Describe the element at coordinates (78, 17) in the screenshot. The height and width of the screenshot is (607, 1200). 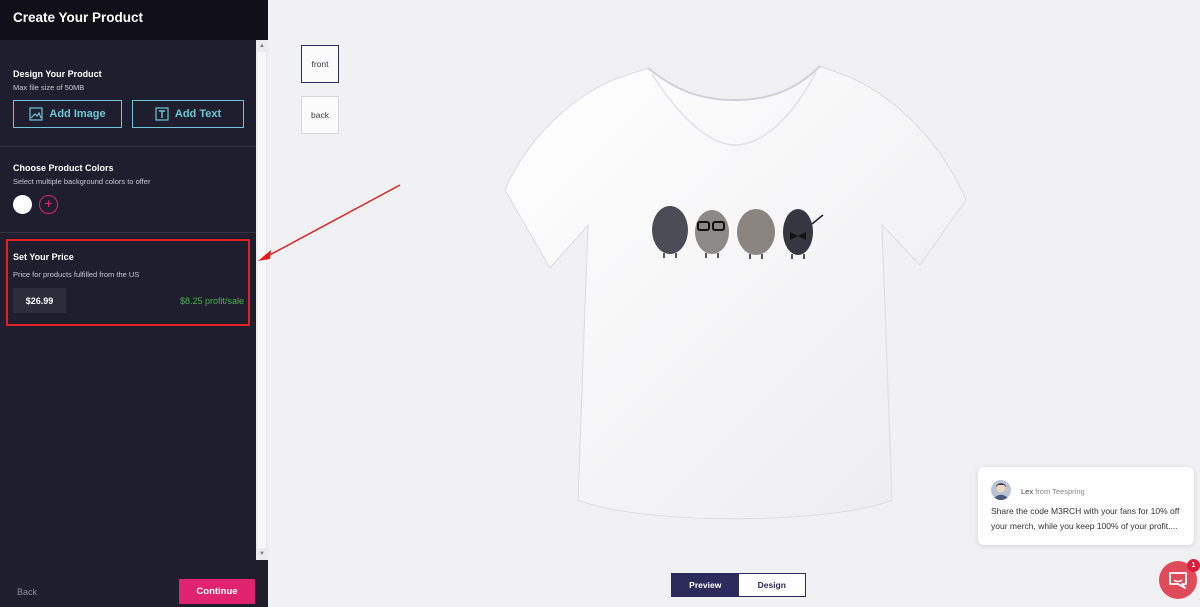
I see `page-title: Create Your Product` at that location.